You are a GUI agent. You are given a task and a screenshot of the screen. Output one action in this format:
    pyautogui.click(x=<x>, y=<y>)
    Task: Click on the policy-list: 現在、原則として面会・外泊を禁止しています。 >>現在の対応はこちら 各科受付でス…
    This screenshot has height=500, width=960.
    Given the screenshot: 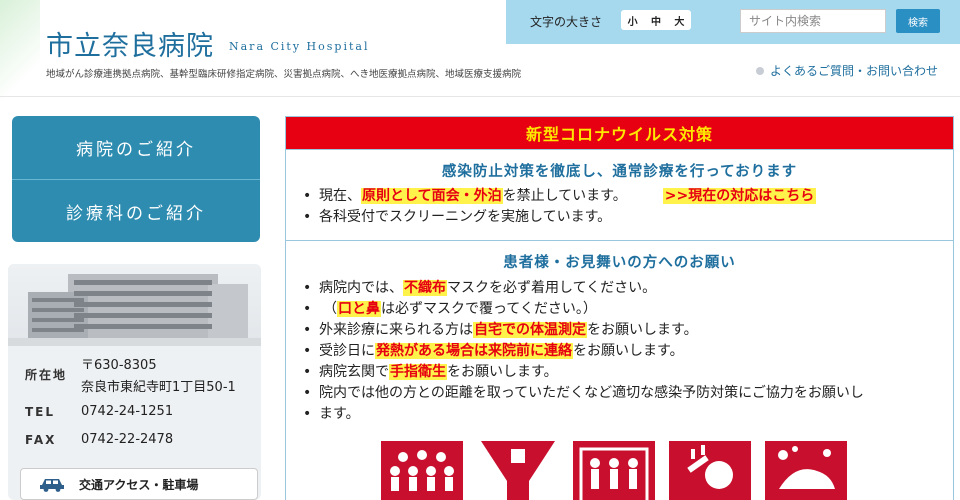 What is the action you would take?
    pyautogui.click(x=627, y=207)
    